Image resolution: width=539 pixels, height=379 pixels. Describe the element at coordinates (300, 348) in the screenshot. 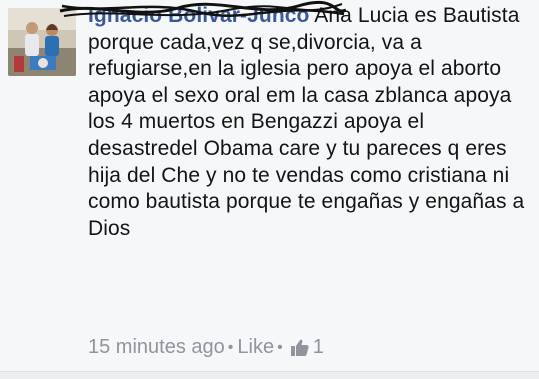

I see `thumbs-up-icon` at that location.